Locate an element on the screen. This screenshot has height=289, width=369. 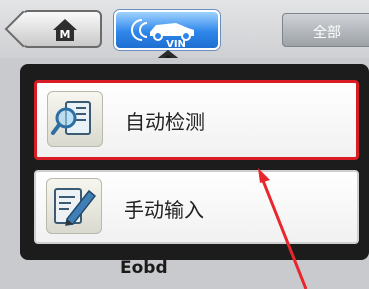
vin-button: VIN is located at coordinates (167, 30).